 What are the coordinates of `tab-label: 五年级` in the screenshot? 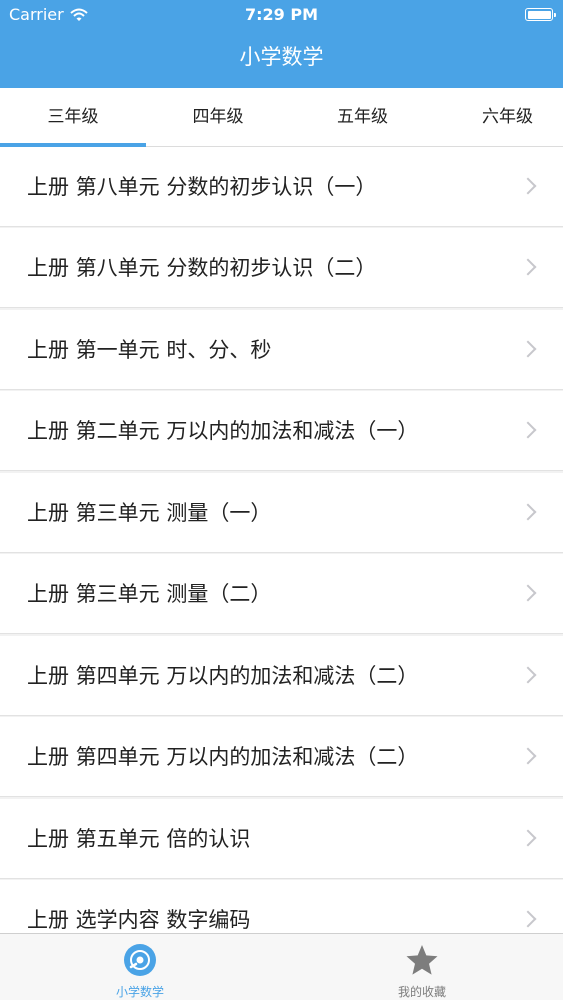 It's located at (362, 117).